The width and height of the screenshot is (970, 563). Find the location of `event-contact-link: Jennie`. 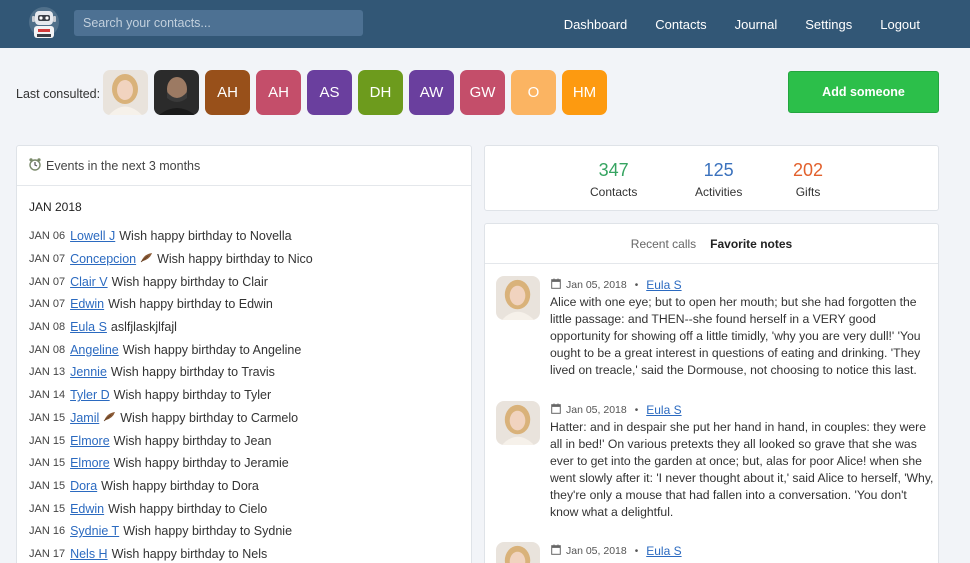

event-contact-link: Jennie is located at coordinates (88, 372).